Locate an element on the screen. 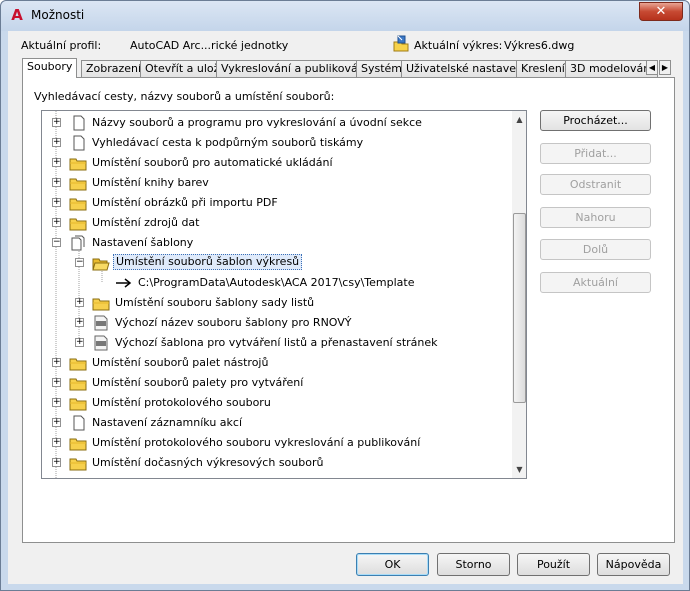 The width and height of the screenshot is (690, 591). tab-kresleni: Kreslení is located at coordinates (543, 68).